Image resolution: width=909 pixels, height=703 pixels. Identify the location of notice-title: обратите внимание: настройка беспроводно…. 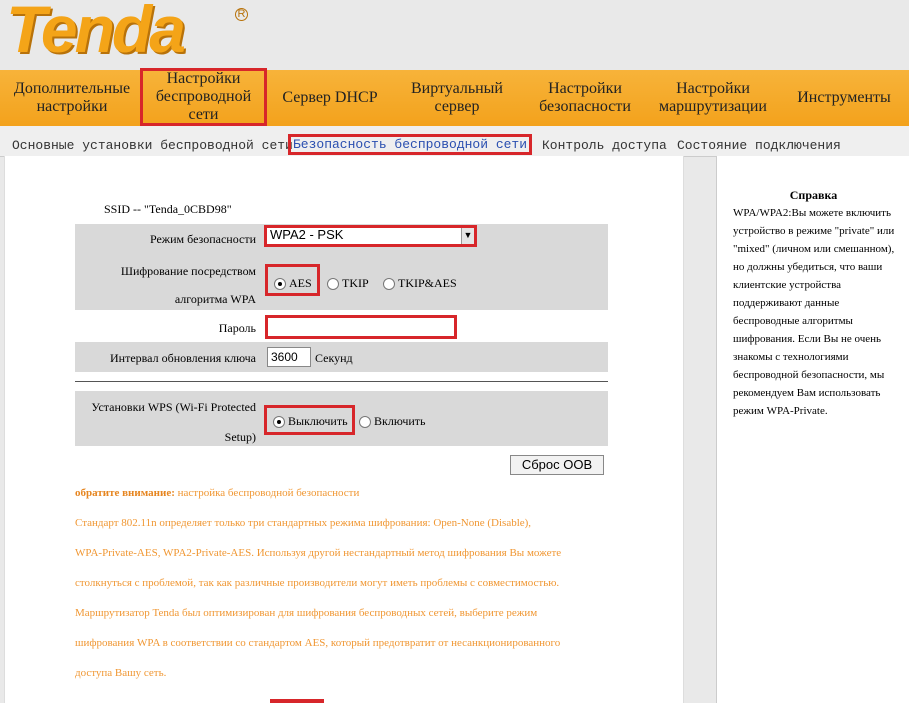
(217, 493).